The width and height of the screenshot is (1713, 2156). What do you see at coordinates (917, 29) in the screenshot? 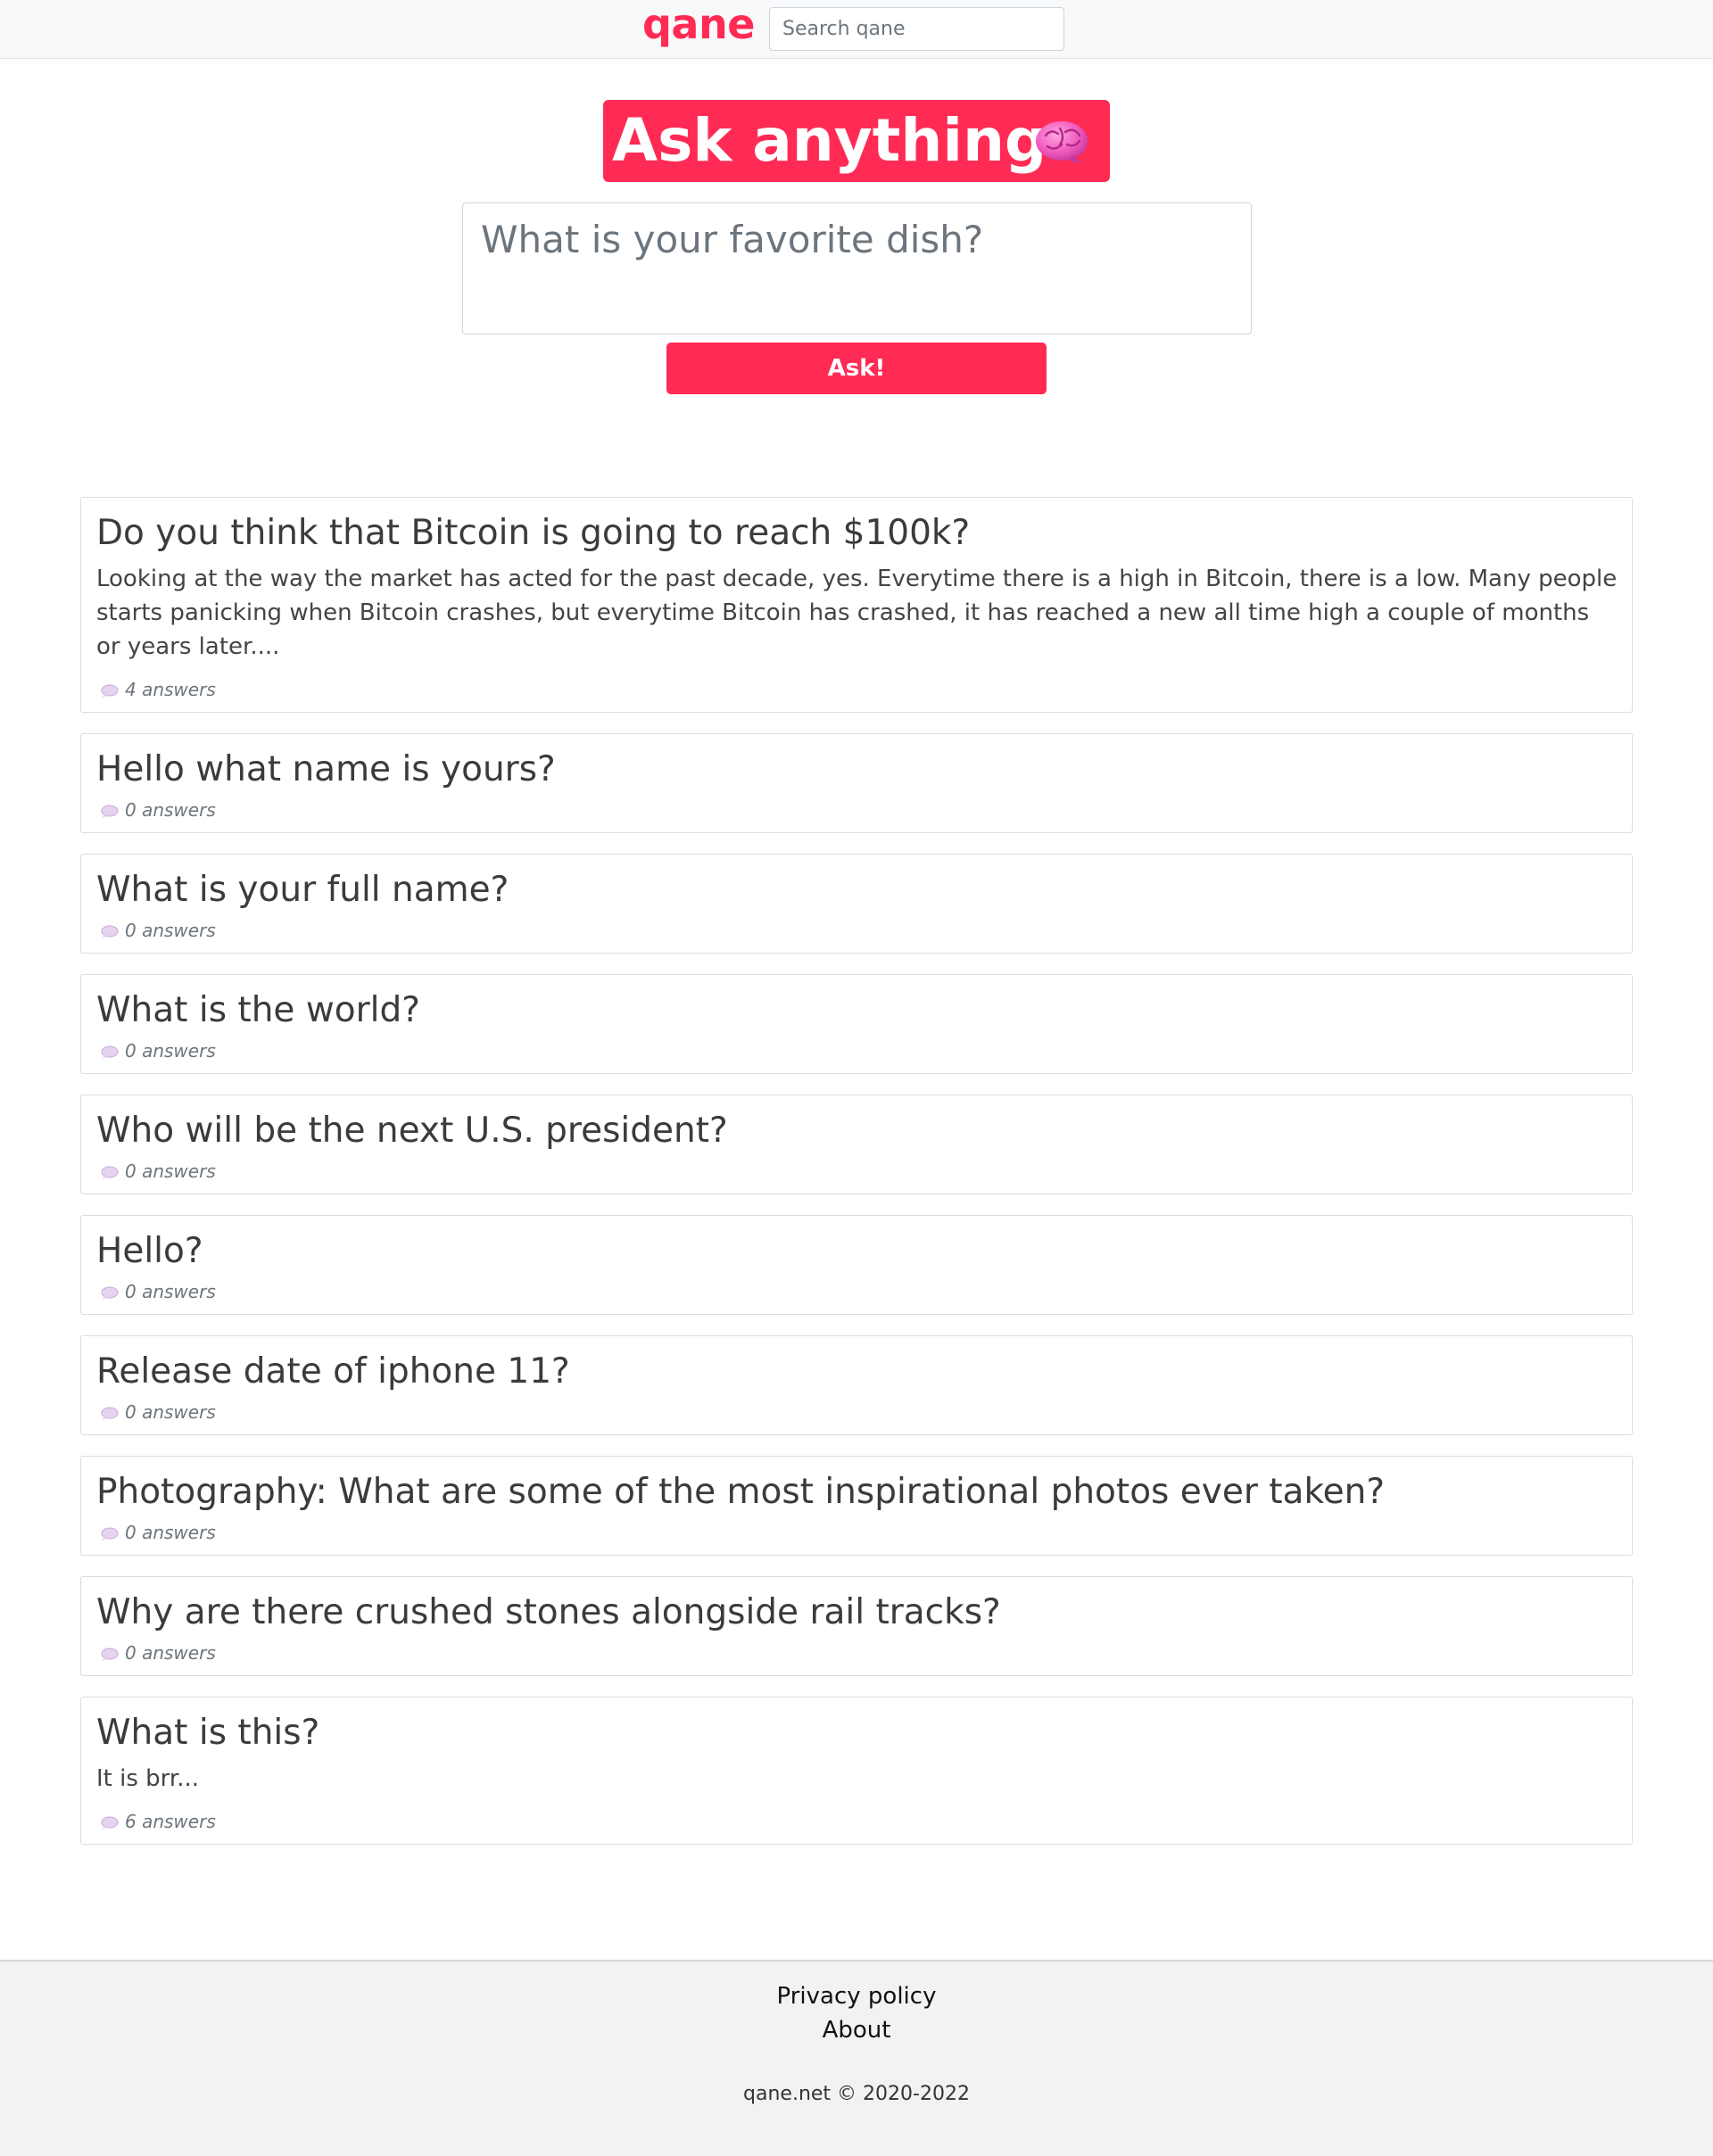
I see `search-input` at bounding box center [917, 29].